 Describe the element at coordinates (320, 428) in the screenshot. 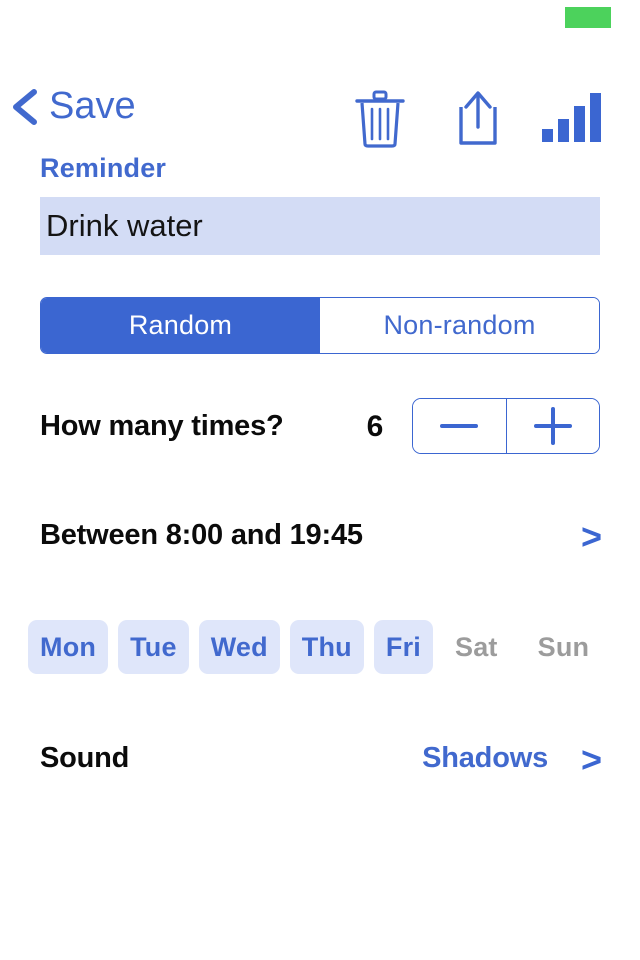

I see `times-count-row: How many times? 6` at that location.